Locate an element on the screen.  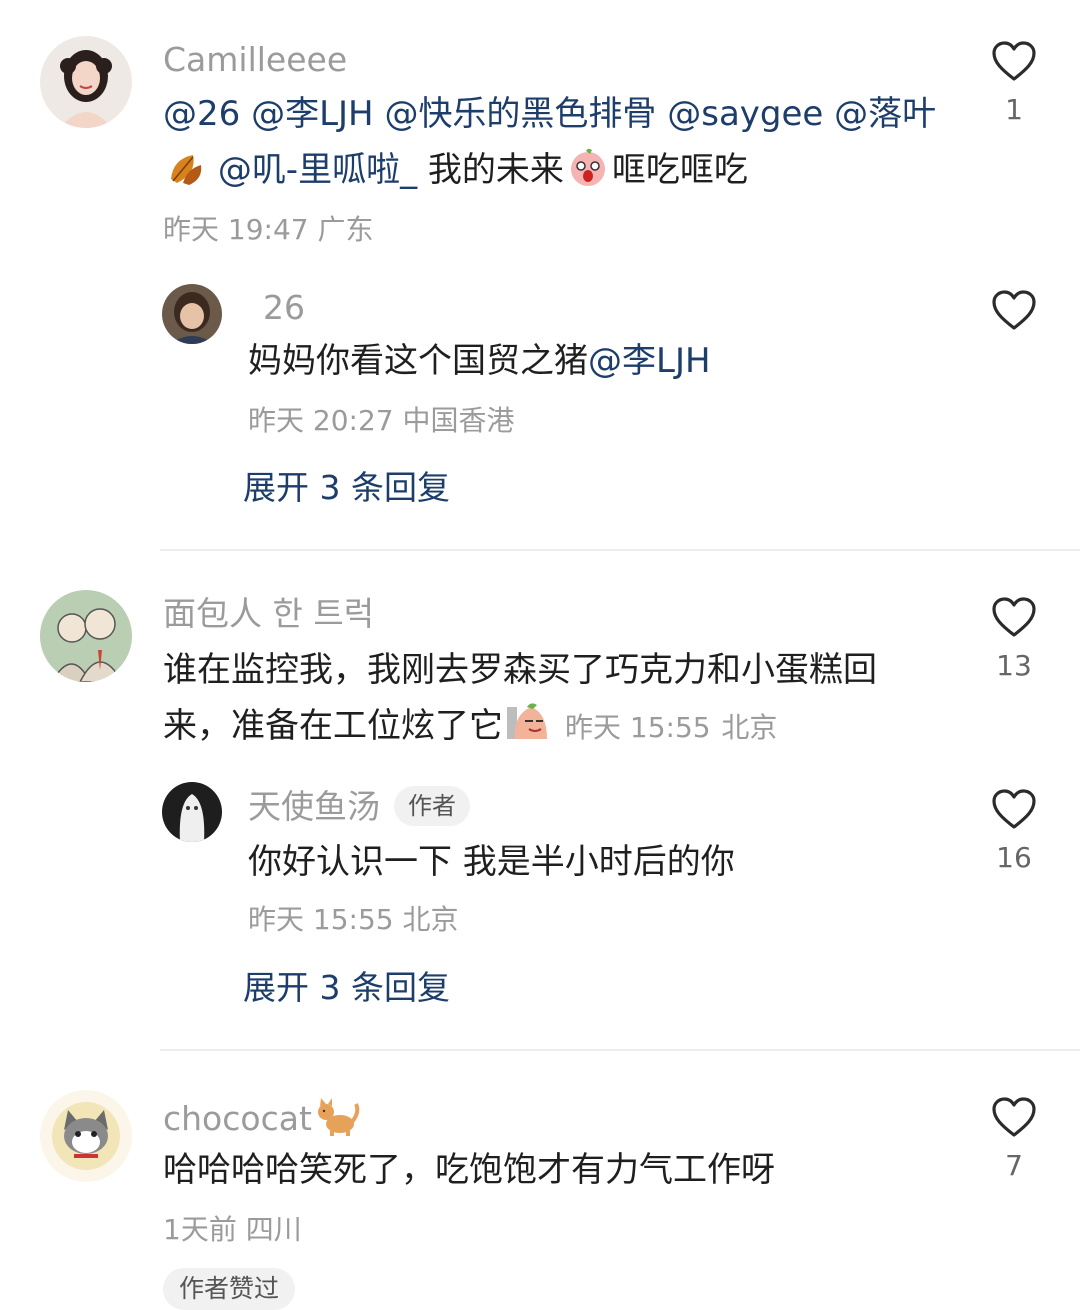
like-count: 7 is located at coordinates (1014, 1165).